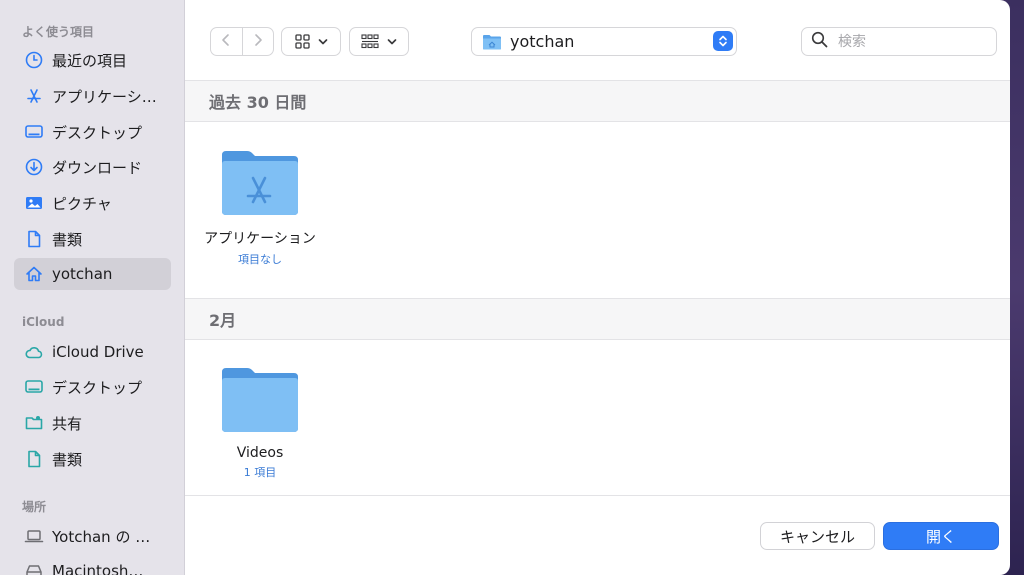 The width and height of the screenshot is (1024, 575). I want to click on search-field, so click(899, 41).